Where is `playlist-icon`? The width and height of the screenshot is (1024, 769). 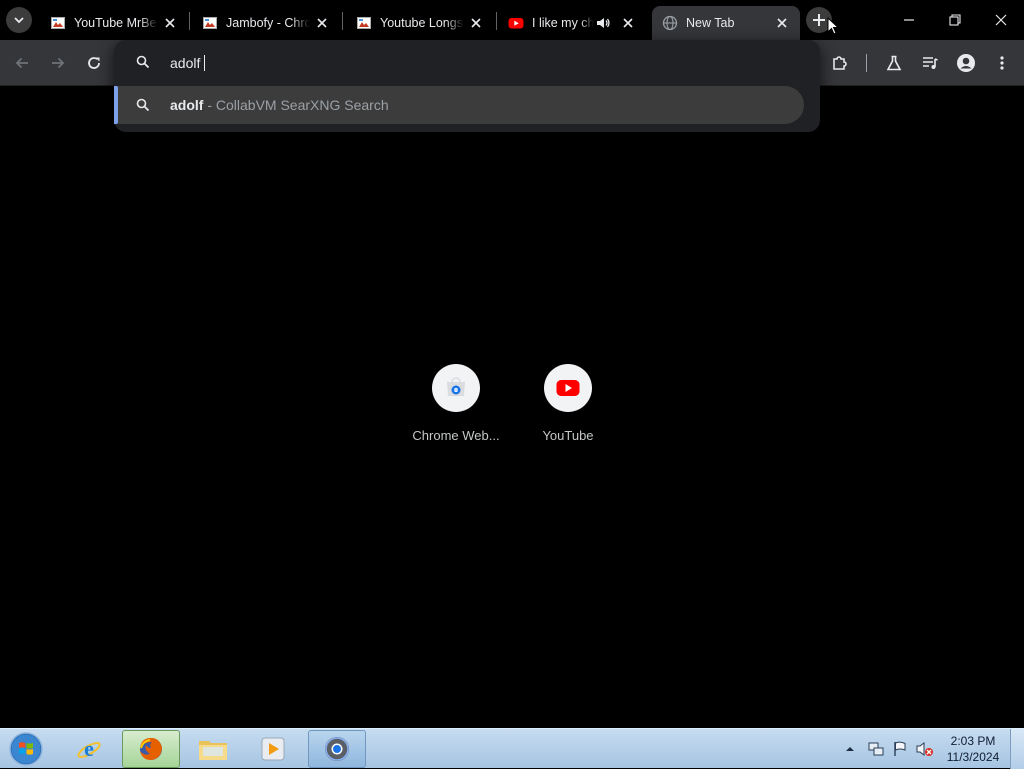 playlist-icon is located at coordinates (930, 63).